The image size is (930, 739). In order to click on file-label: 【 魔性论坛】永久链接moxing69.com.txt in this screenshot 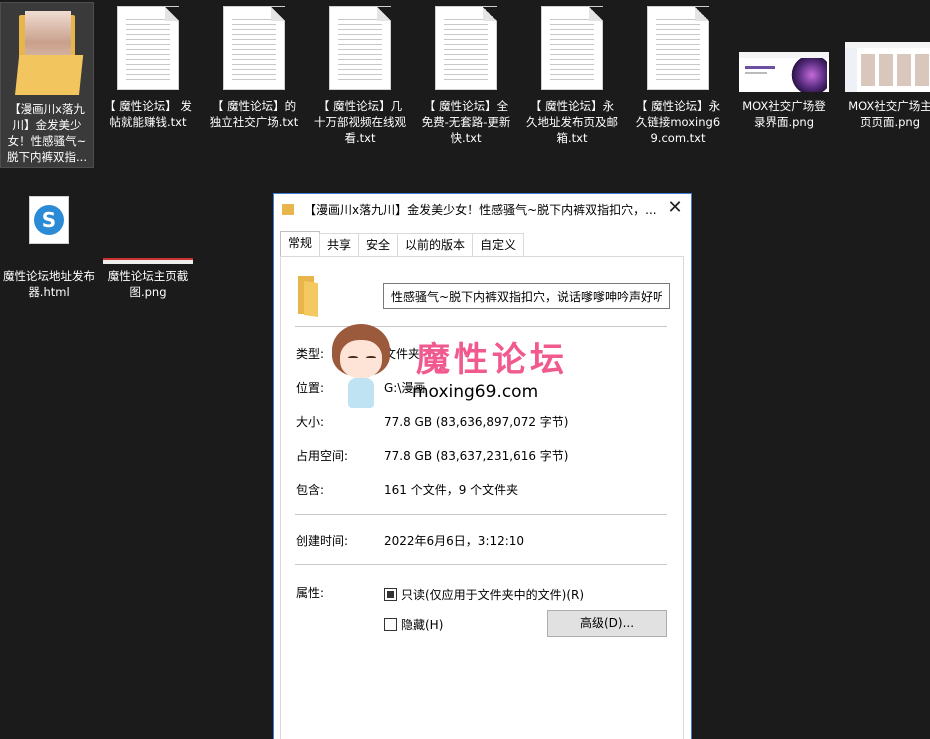, I will do `click(678, 122)`.